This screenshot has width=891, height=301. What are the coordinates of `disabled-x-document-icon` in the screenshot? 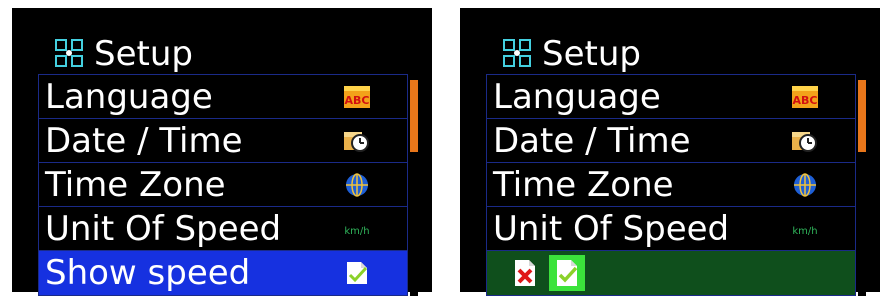 It's located at (525, 273).